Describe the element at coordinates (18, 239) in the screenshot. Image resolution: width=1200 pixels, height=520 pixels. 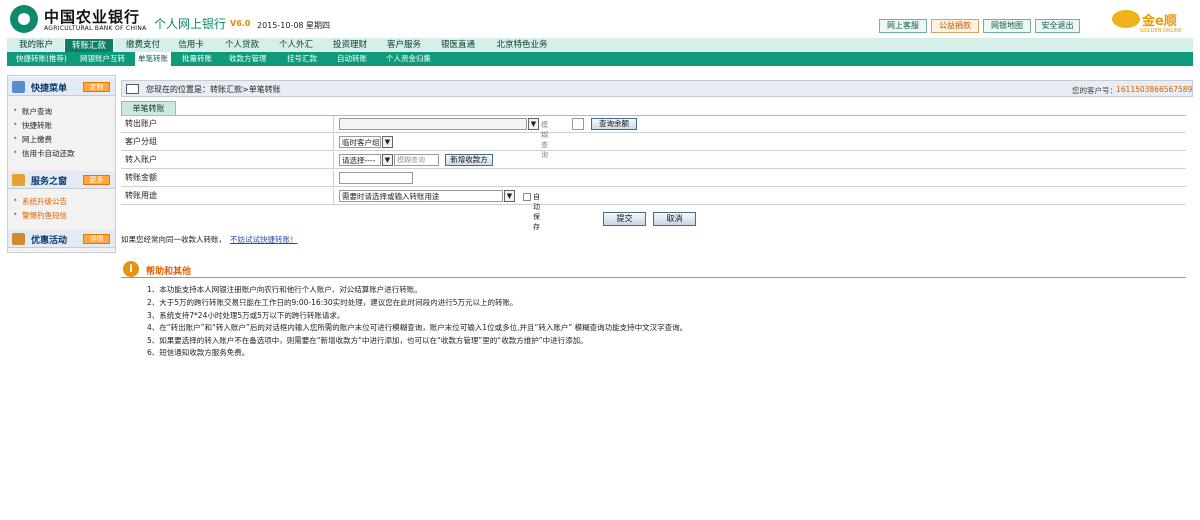
I see `promo-gift-icon` at that location.